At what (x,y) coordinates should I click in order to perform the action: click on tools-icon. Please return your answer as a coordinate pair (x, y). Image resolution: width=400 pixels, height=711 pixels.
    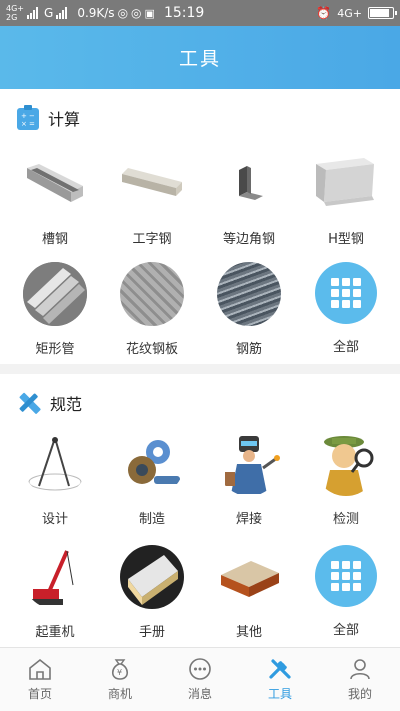
    Looking at the image, I should click on (280, 669).